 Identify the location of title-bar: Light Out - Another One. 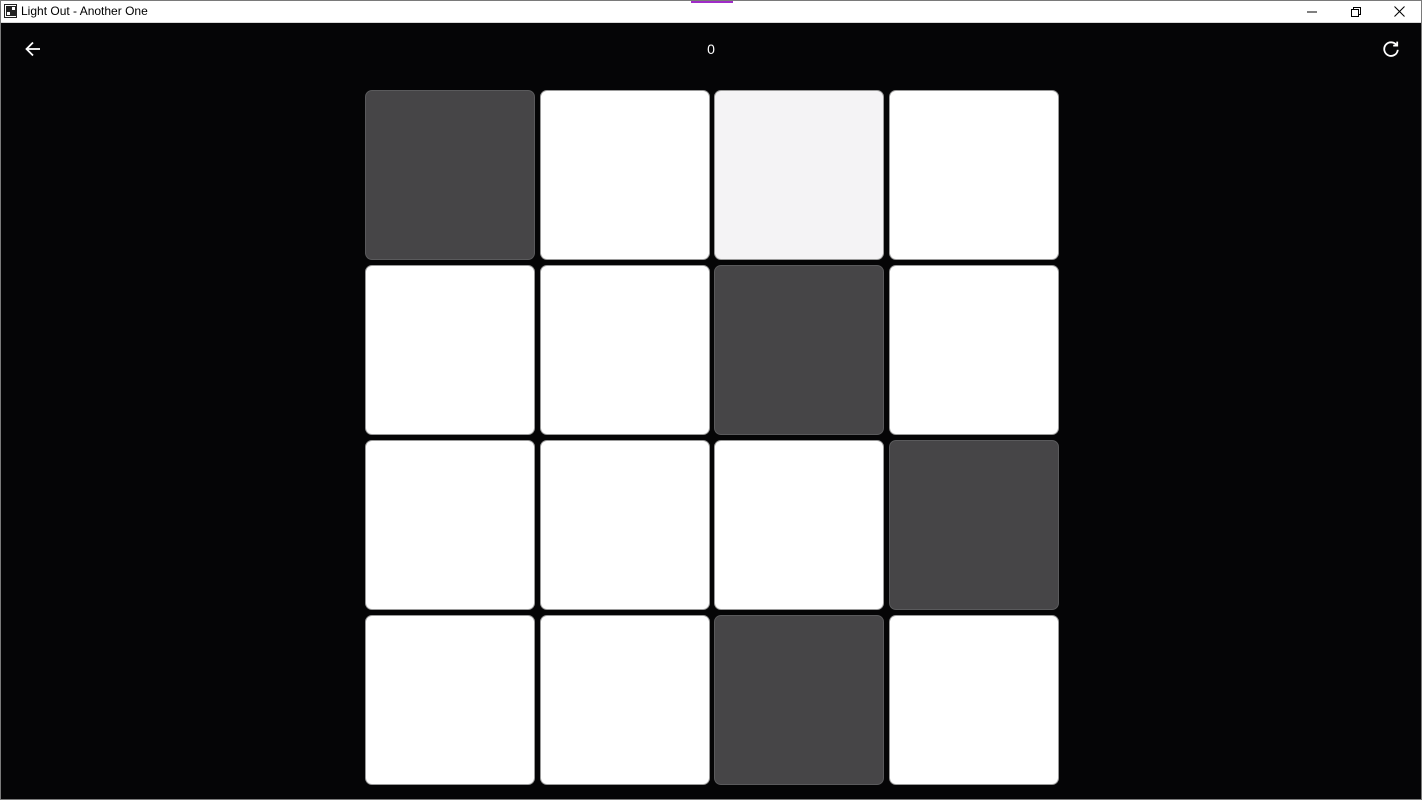
(711, 12).